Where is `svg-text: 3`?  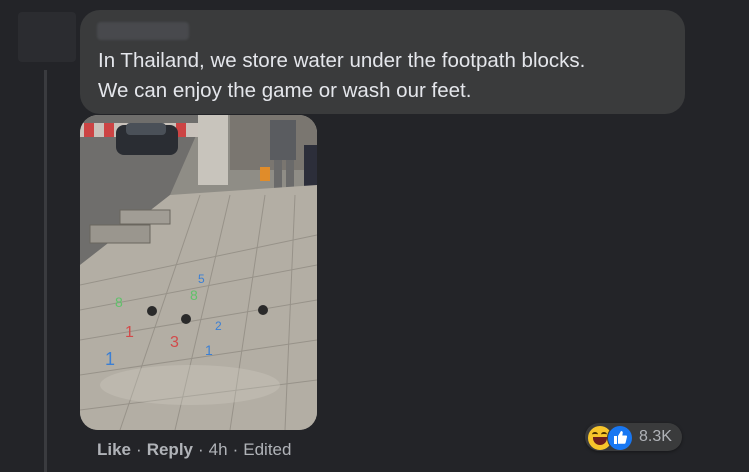 svg-text: 3 is located at coordinates (174, 342).